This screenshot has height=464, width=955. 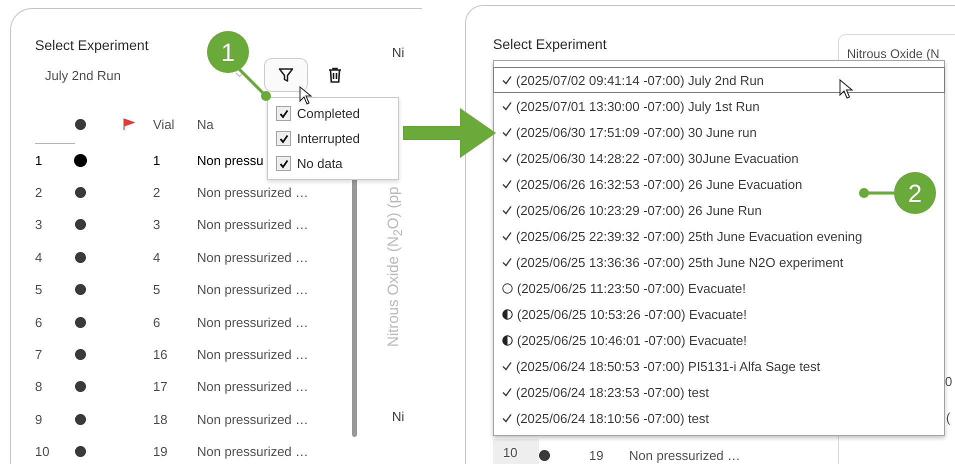 I want to click on row-number: 9, so click(x=39, y=419).